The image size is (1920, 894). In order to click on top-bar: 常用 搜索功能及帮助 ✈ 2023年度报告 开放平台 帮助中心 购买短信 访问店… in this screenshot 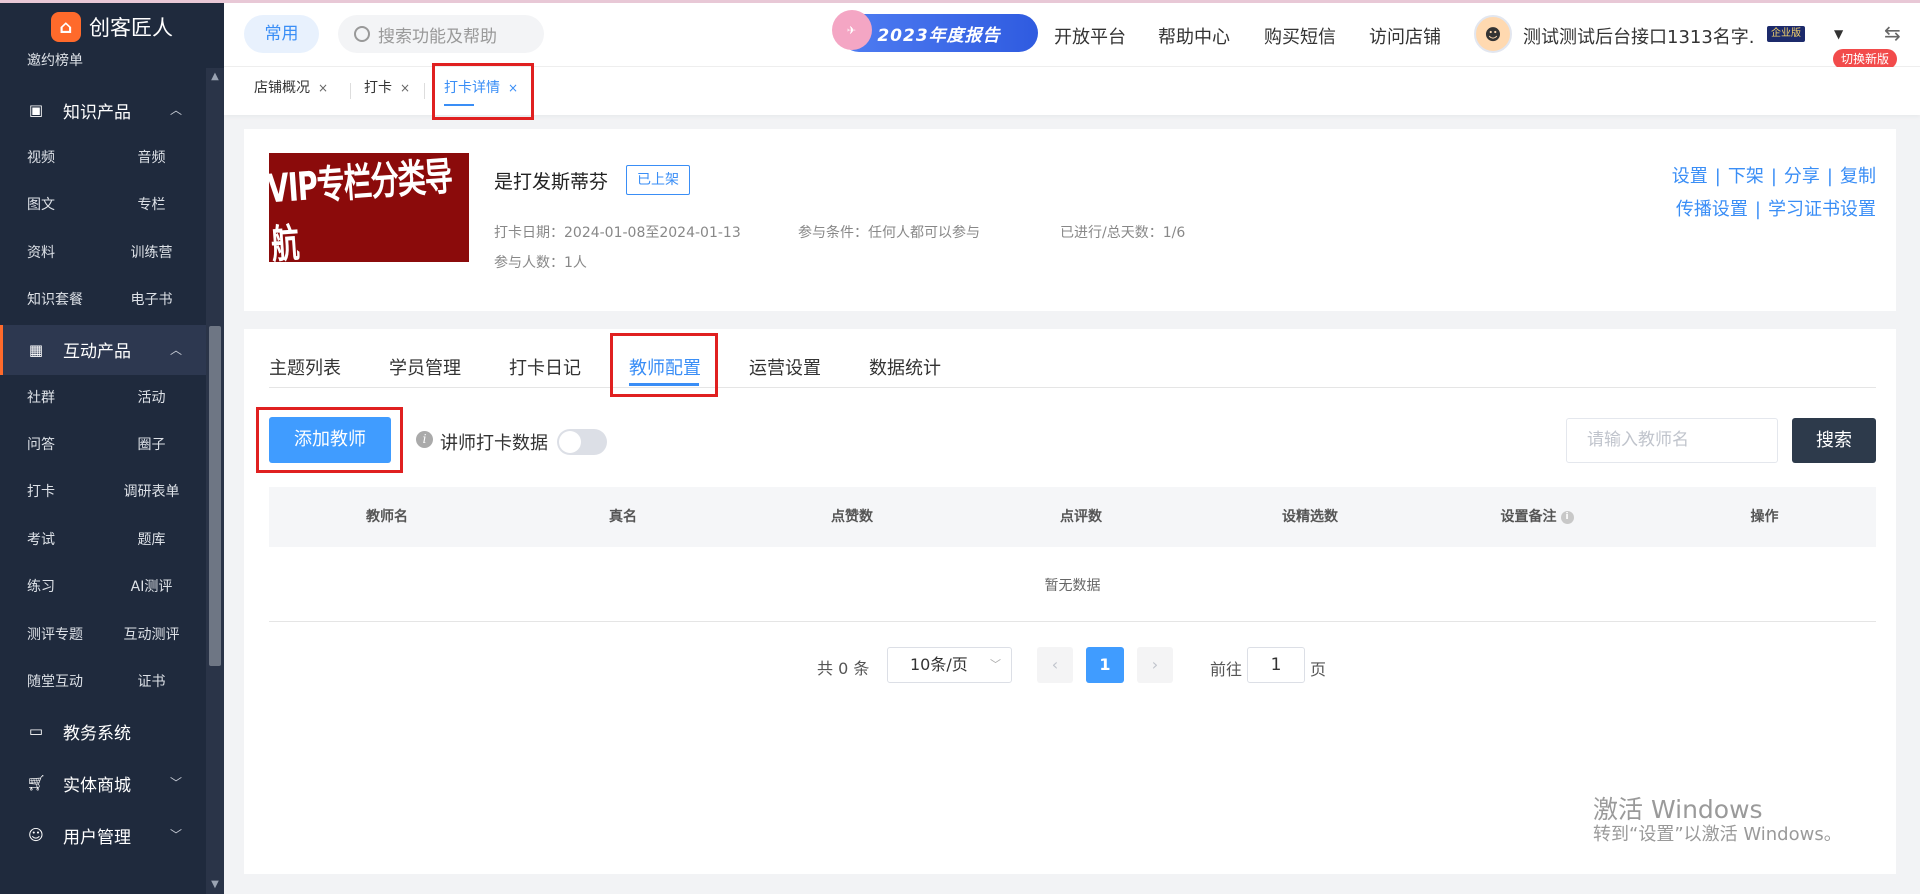, I will do `click(1072, 36)`.